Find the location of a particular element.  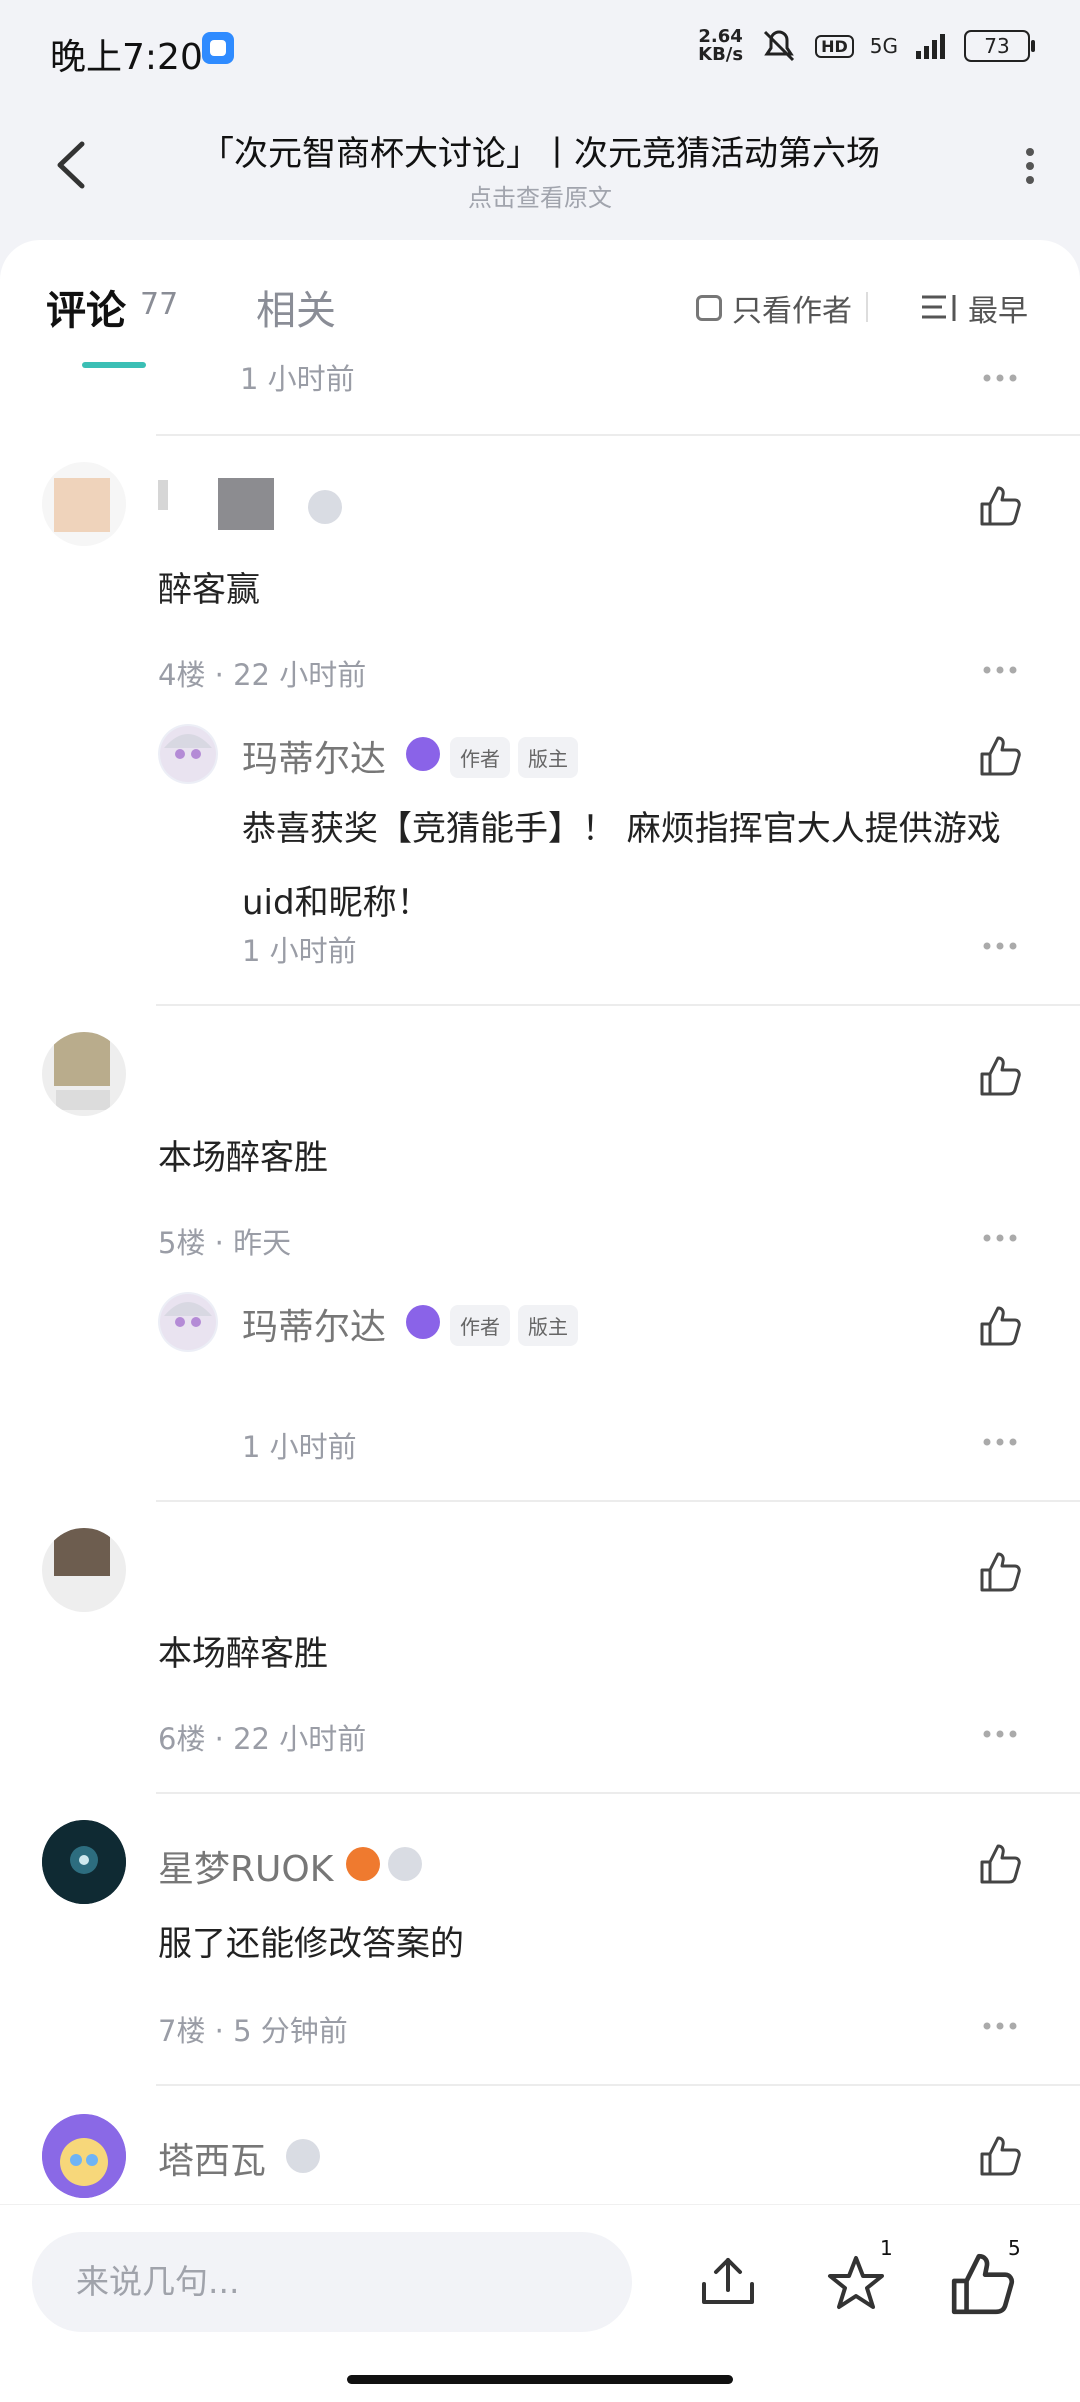

app-notification-icon is located at coordinates (218, 48).